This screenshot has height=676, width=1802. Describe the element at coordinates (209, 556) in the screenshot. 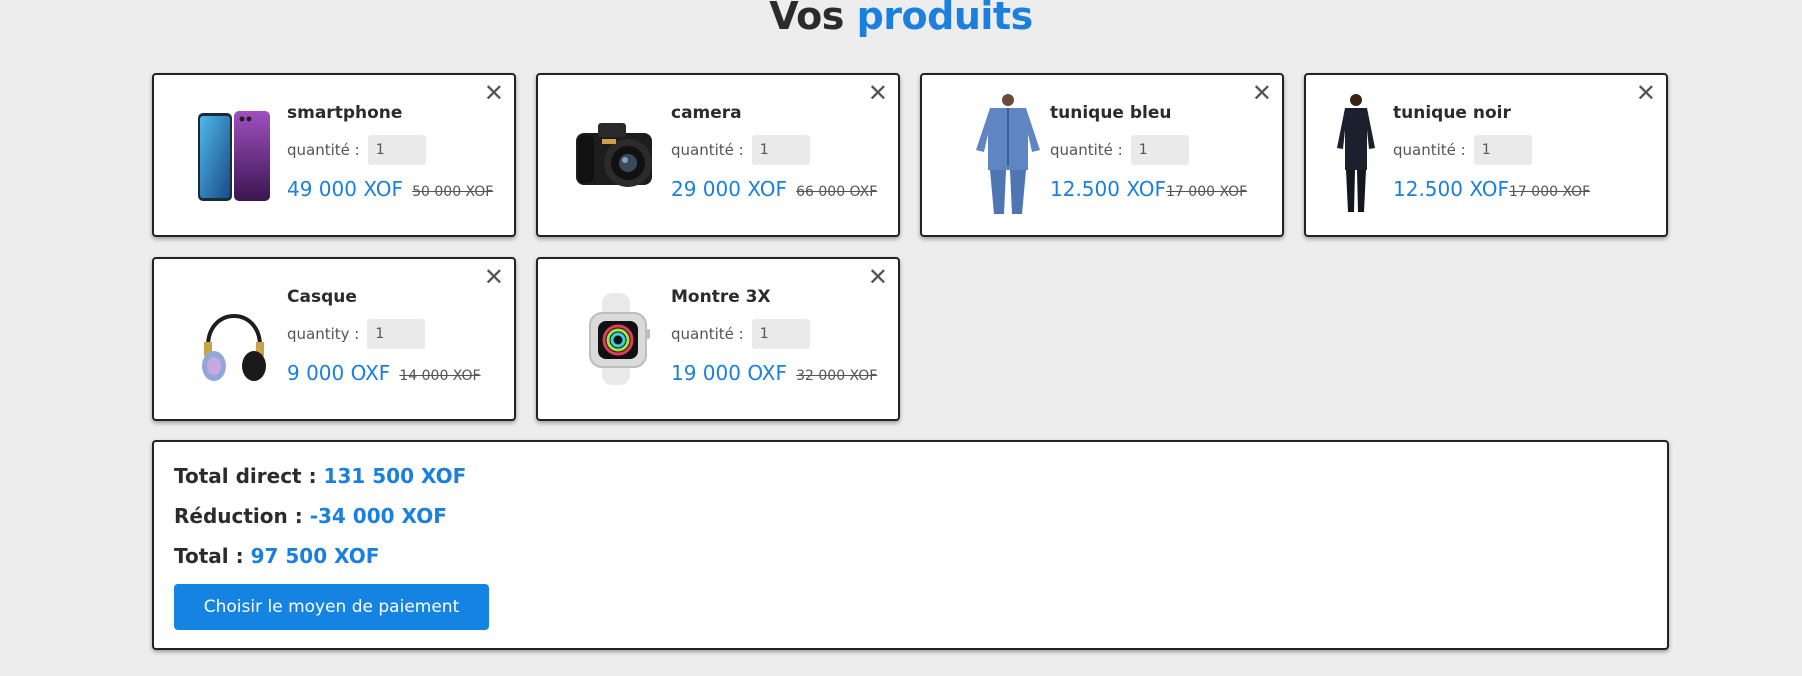

I see `total-label: Total :` at that location.